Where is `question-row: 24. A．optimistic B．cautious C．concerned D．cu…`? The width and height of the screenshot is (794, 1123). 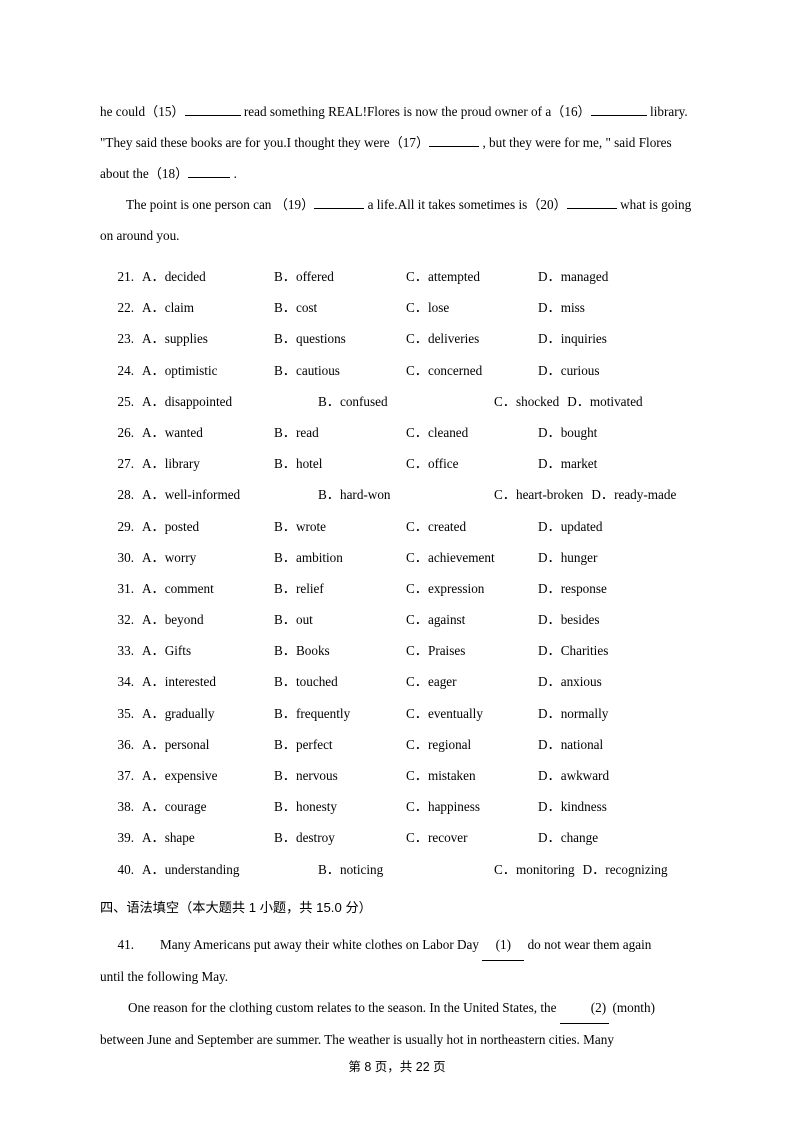 question-row: 24. A．optimistic B．cautious C．concerned D．cu… is located at coordinates (398, 370).